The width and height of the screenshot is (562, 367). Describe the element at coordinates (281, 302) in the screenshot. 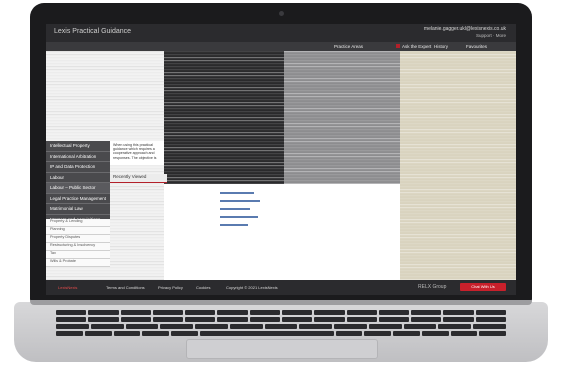

I see `laptop-hinge` at that location.